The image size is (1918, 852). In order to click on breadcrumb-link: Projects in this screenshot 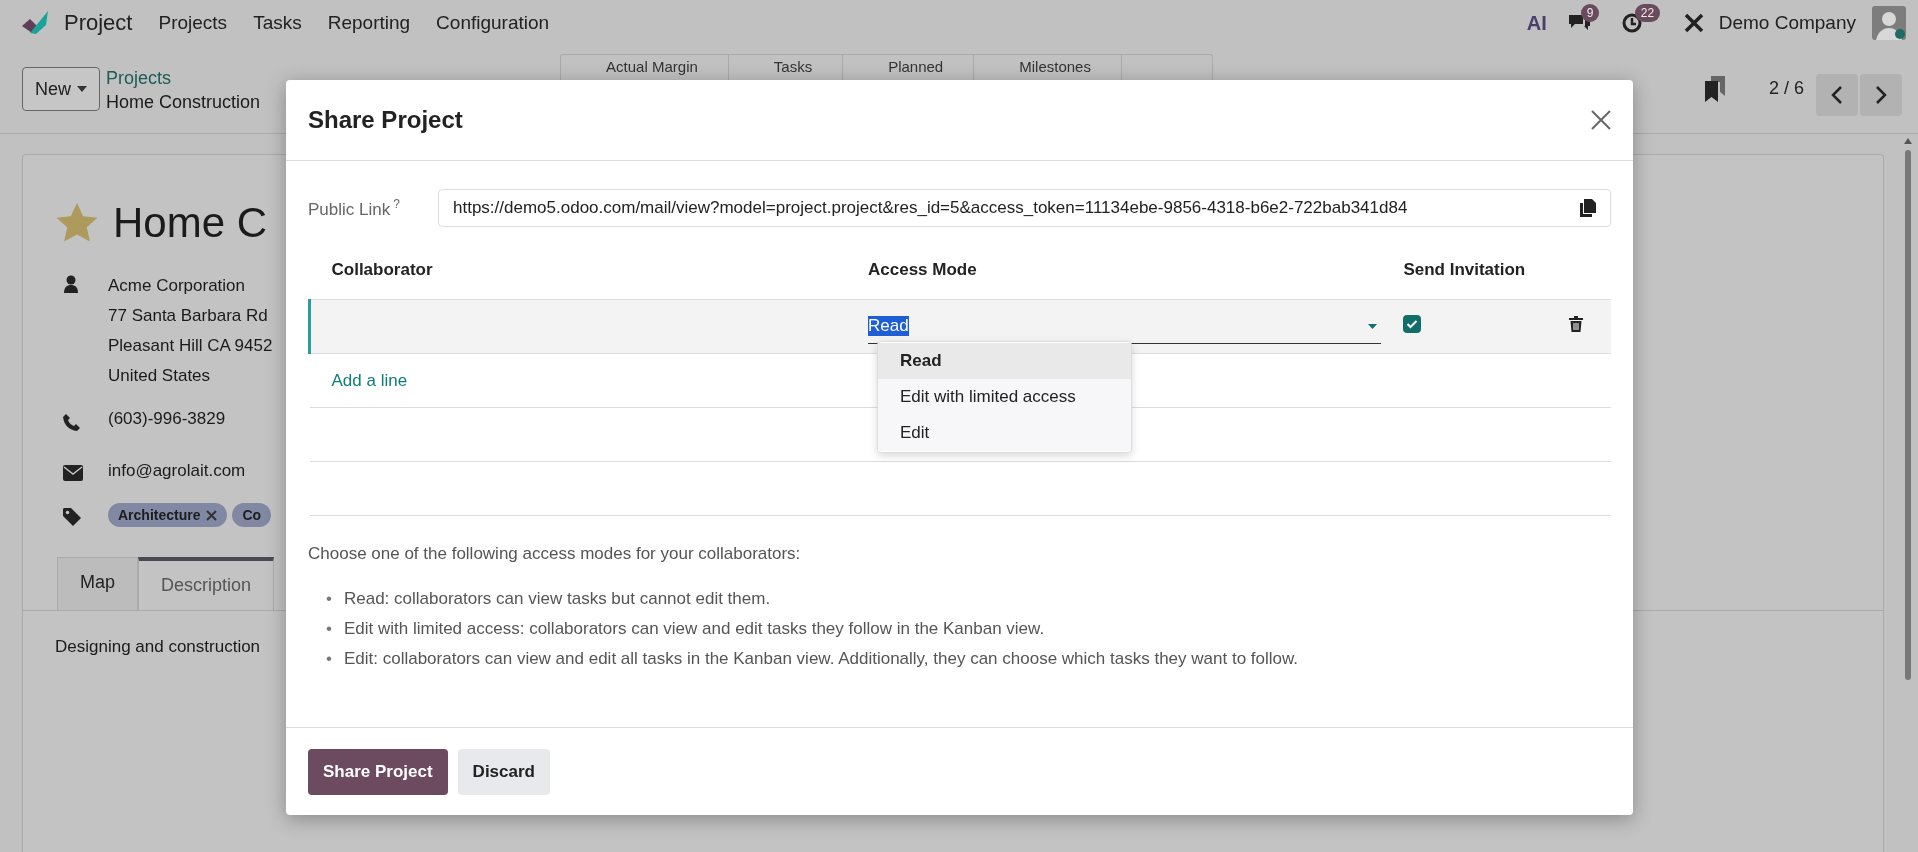, I will do `click(183, 78)`.